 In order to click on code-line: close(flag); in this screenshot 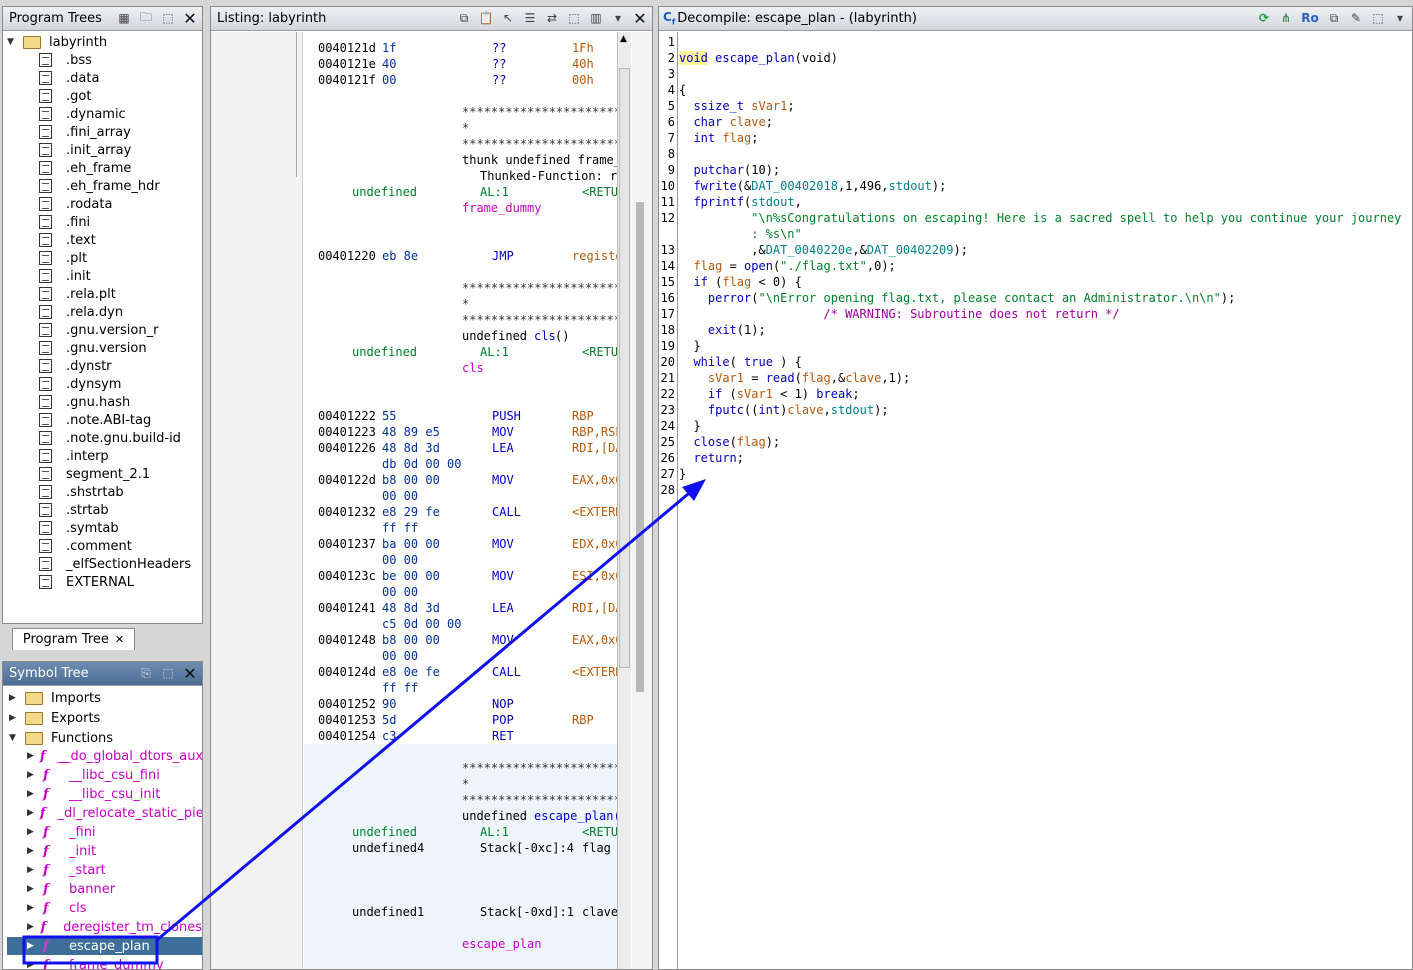, I will do `click(736, 442)`.